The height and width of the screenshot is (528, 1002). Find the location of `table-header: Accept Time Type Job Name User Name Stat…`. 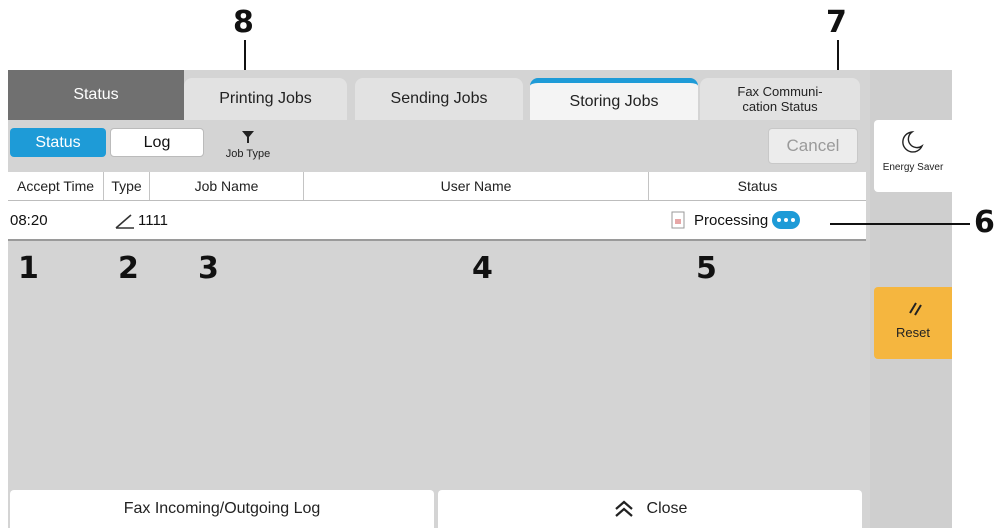

table-header: Accept Time Type Job Name User Name Stat… is located at coordinates (437, 186).